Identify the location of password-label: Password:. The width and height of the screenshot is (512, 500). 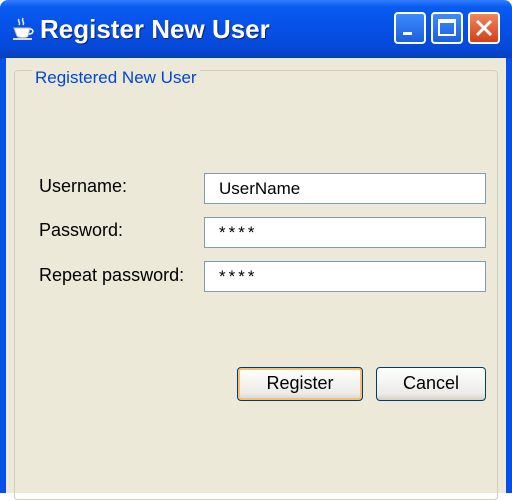
(81, 230).